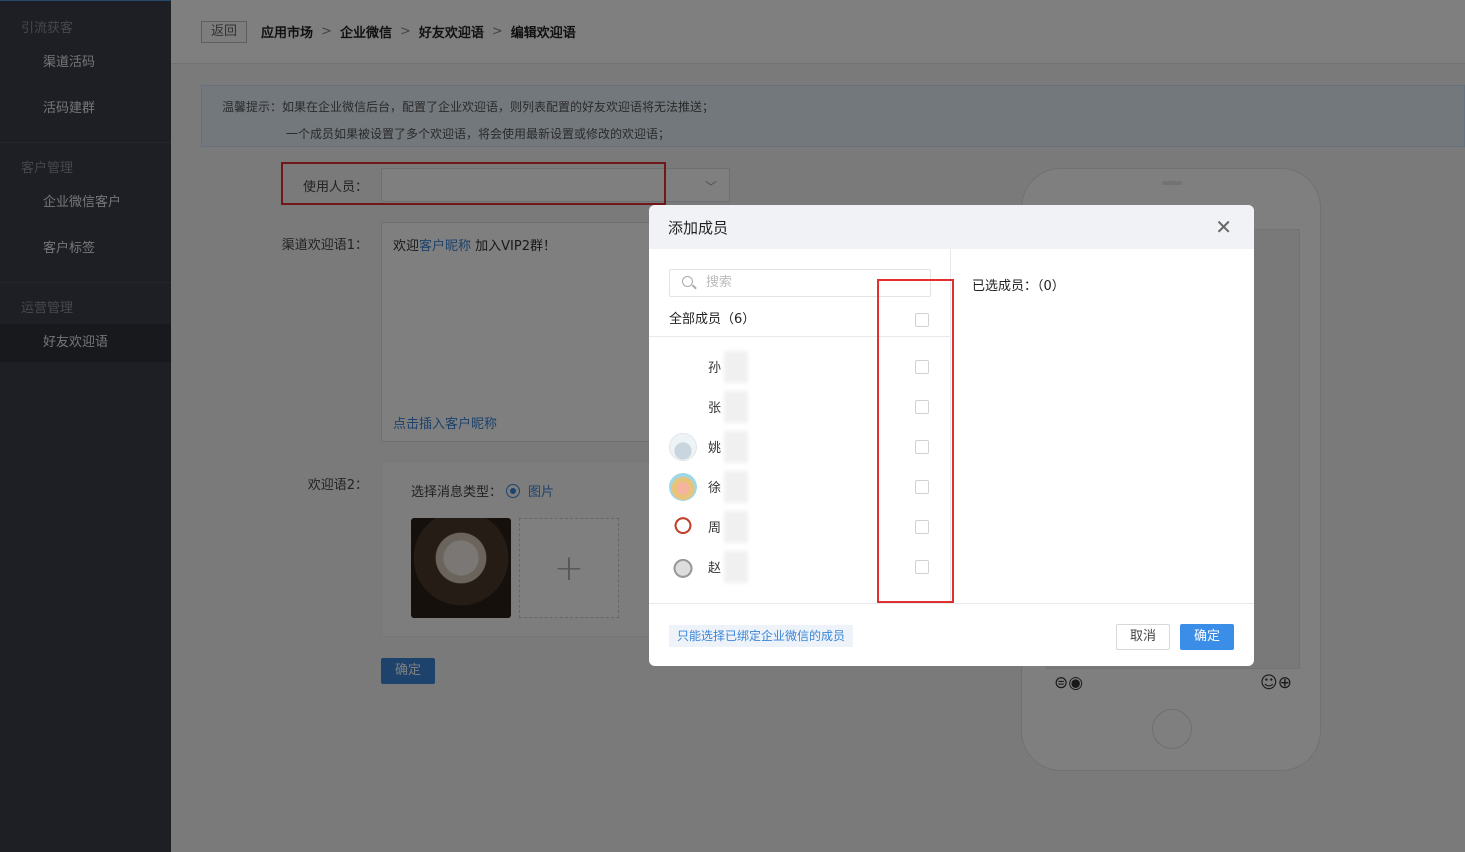 This screenshot has height=852, width=1465. I want to click on modal-header: 添加成员 ✕, so click(951, 227).